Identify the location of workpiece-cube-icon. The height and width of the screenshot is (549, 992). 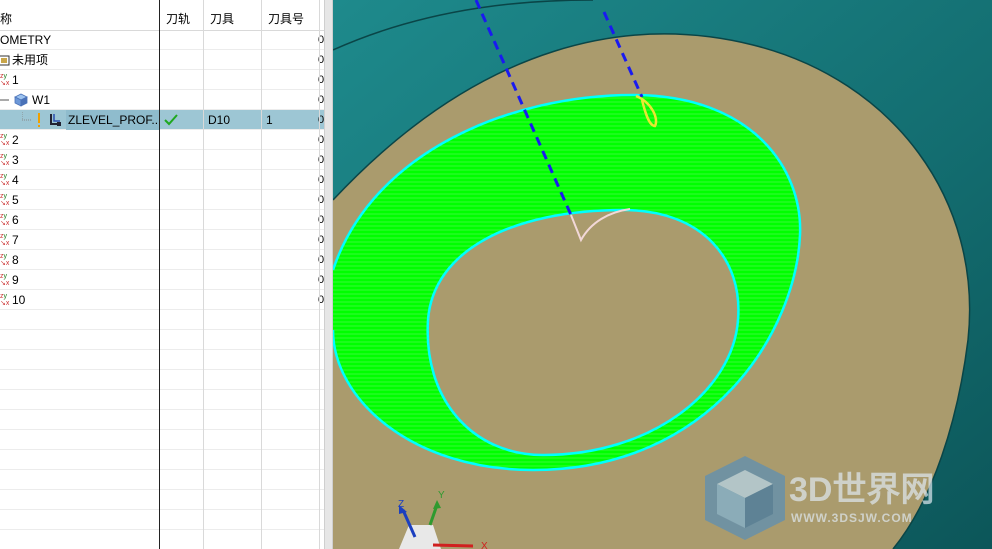
(21, 100).